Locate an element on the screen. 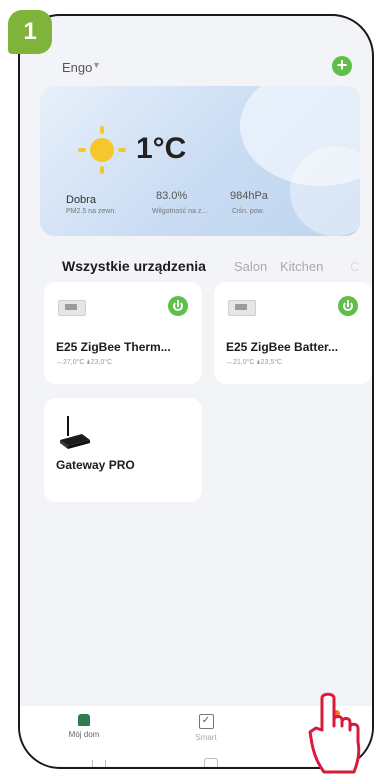 This screenshot has height=775, width=389. tab-all-devices: Wszystkie urządzenia is located at coordinates (134, 266).